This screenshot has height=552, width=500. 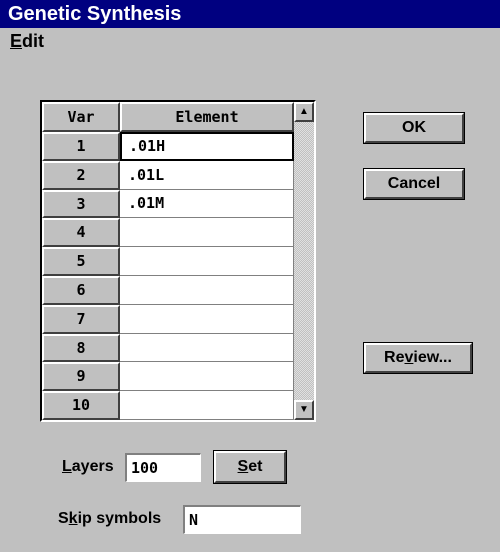 I want to click on skip-mnemonic: k, so click(x=73, y=518).